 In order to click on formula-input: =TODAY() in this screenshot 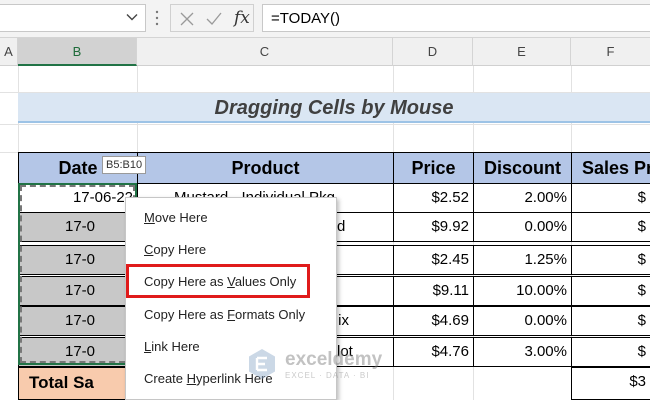, I will do `click(456, 18)`.